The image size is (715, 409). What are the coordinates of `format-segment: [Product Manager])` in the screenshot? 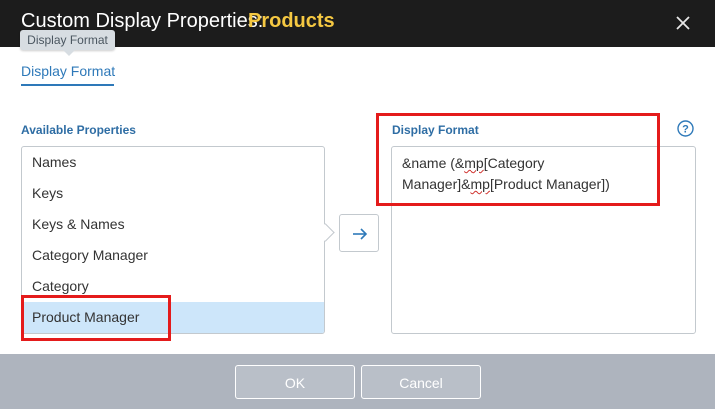 It's located at (549, 184).